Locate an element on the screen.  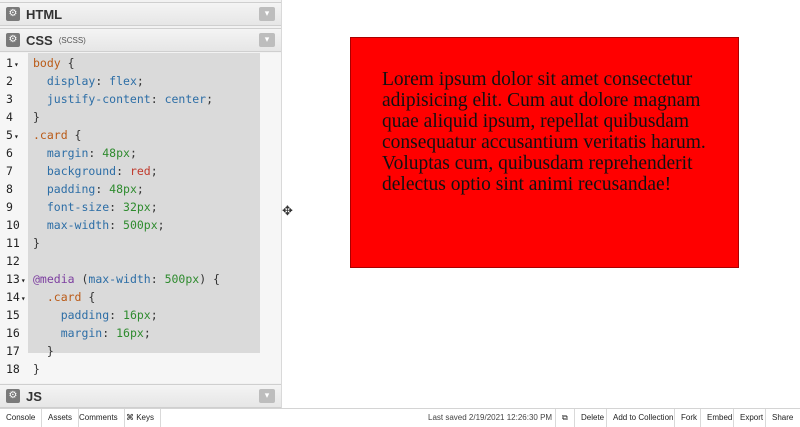
line-number-text: 6 is located at coordinates (9, 153).